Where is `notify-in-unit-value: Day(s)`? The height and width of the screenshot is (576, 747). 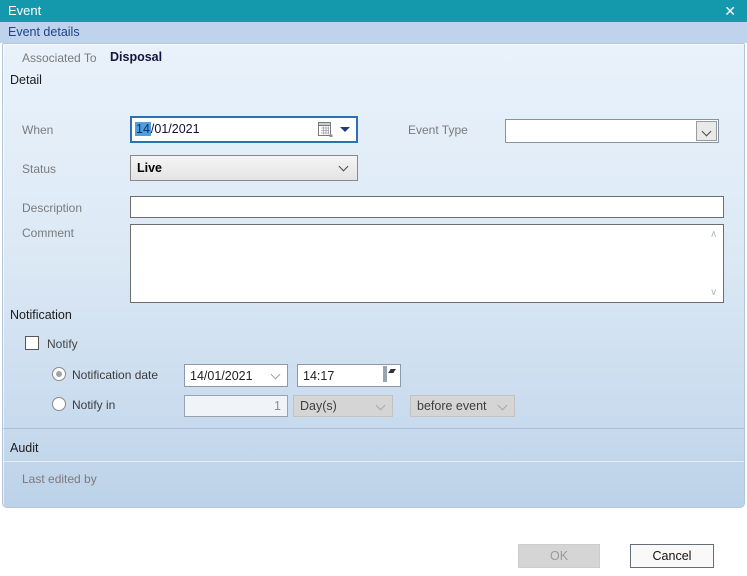
notify-in-unit-value: Day(s) is located at coordinates (318, 406).